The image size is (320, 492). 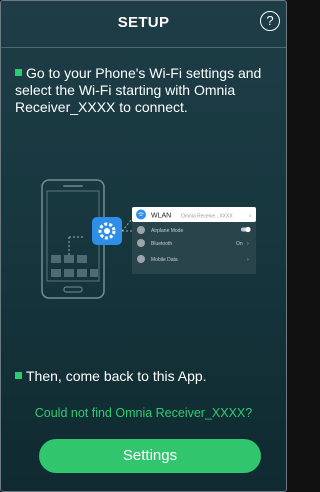 What do you see at coordinates (143, 413) in the screenshot?
I see `cannot-find-receiver-link: Could not find Omnia Receiver_XXXX?` at bounding box center [143, 413].